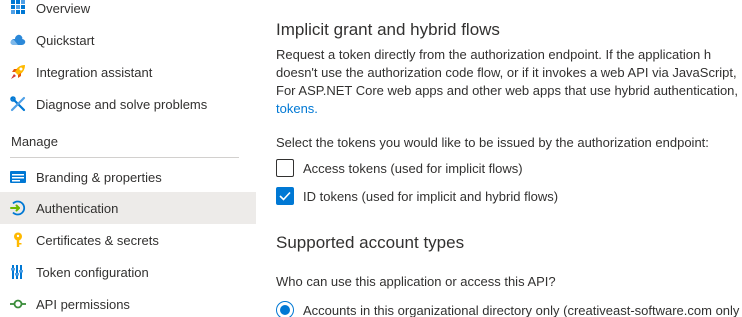 The image size is (742, 317). I want to click on wrench-icon, so click(18, 104).